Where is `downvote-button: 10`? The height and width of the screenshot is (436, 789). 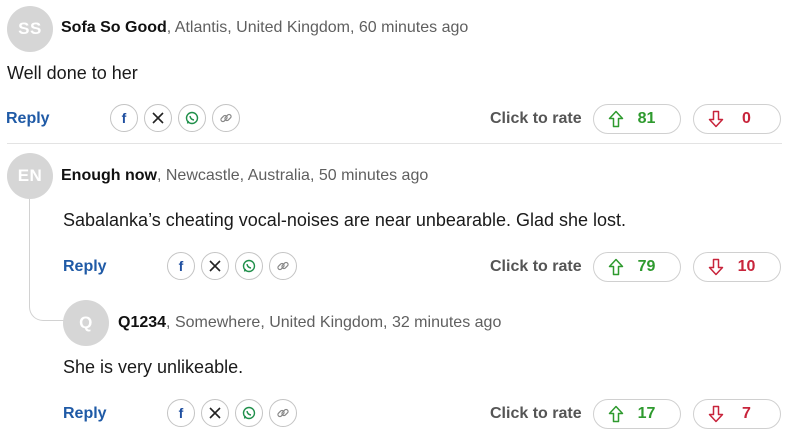 downvote-button: 10 is located at coordinates (737, 267).